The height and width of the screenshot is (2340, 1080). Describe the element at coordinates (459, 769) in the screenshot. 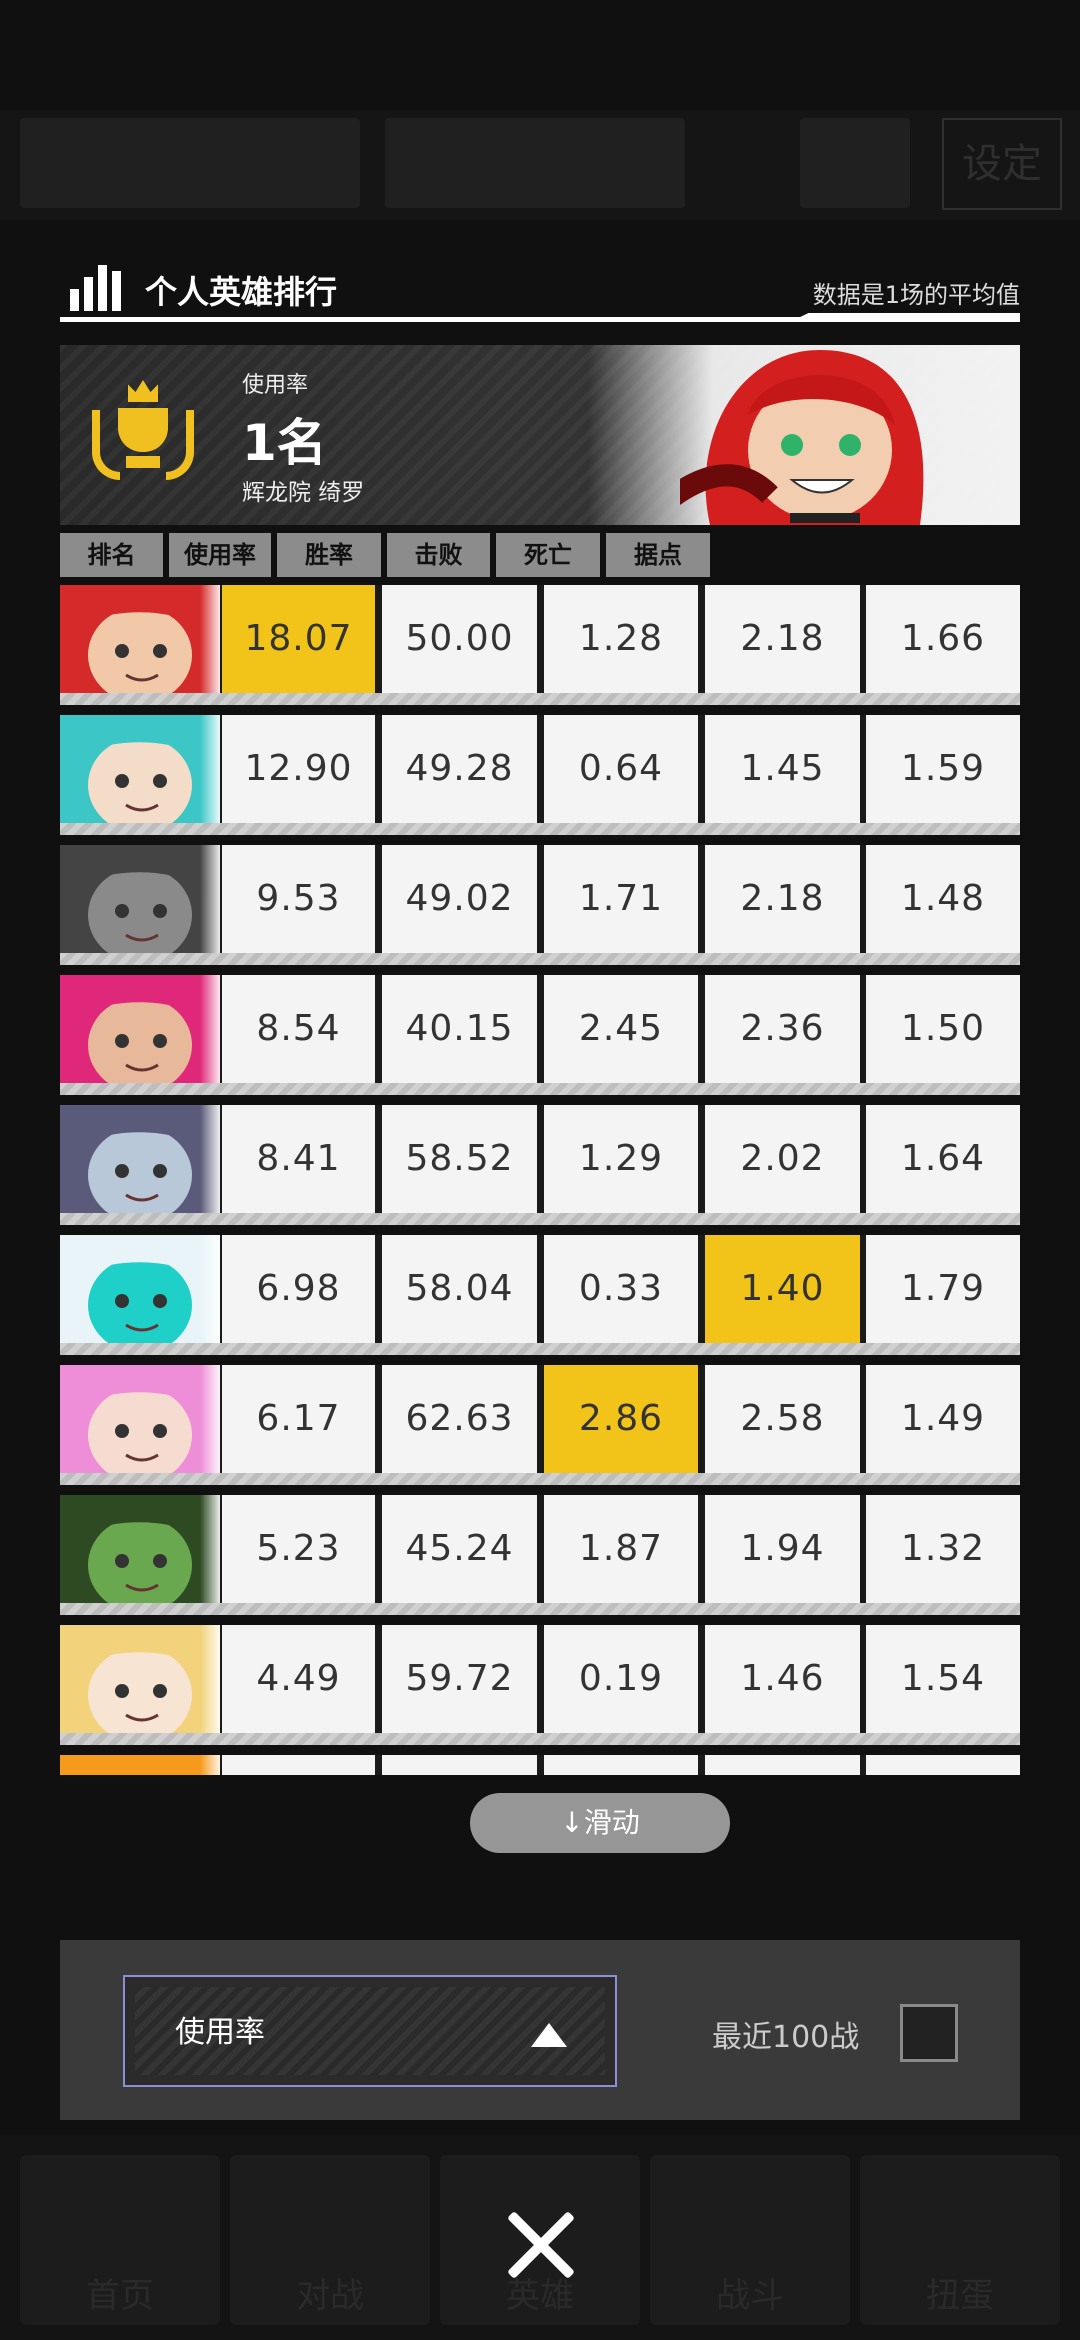

I see `stat-cell: 49.28` at that location.